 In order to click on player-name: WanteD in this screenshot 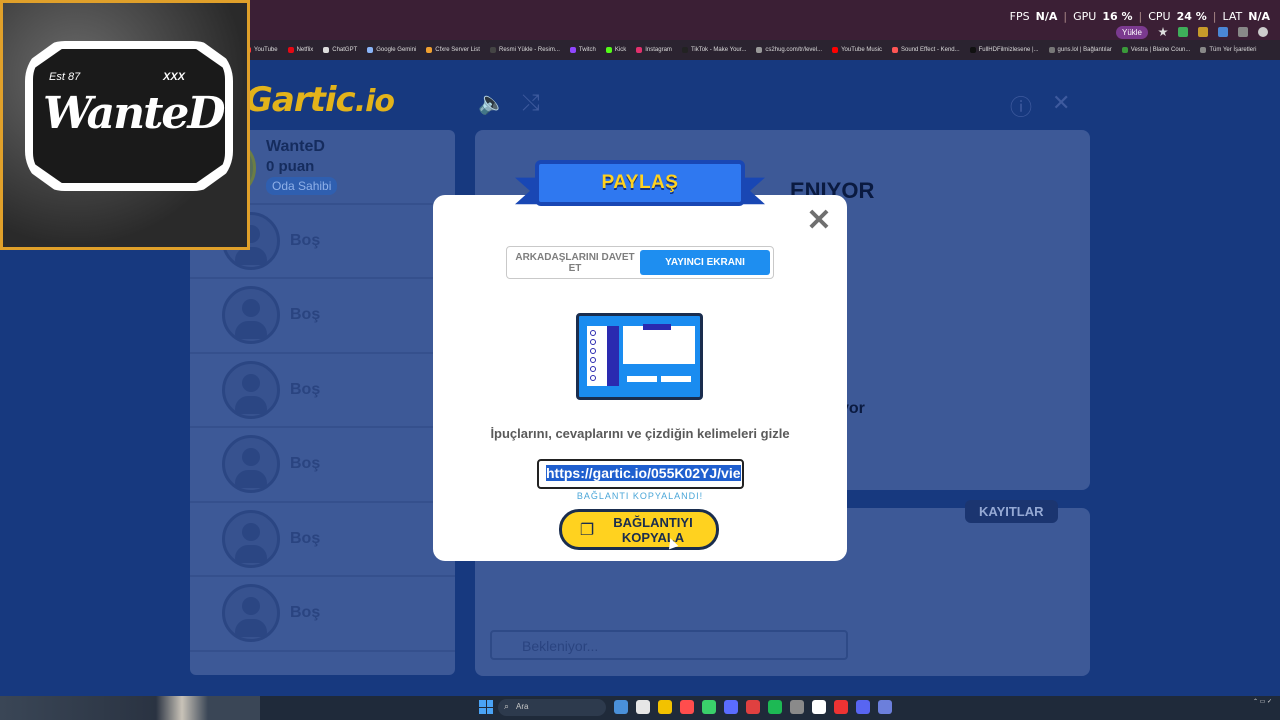, I will do `click(295, 146)`.